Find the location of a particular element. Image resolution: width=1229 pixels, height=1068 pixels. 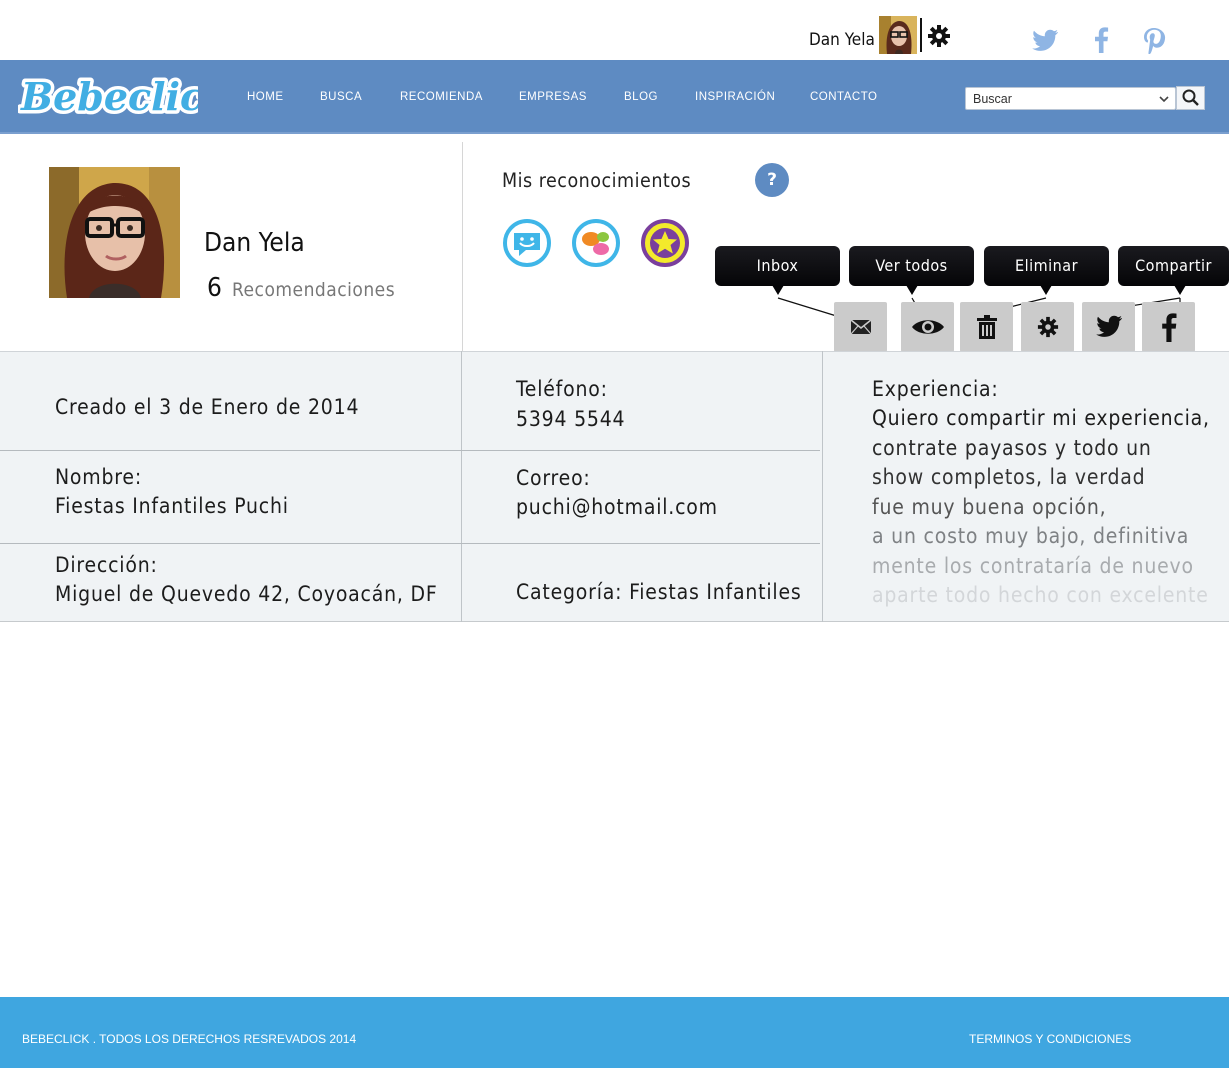

share-twitter-button is located at coordinates (1108, 327).